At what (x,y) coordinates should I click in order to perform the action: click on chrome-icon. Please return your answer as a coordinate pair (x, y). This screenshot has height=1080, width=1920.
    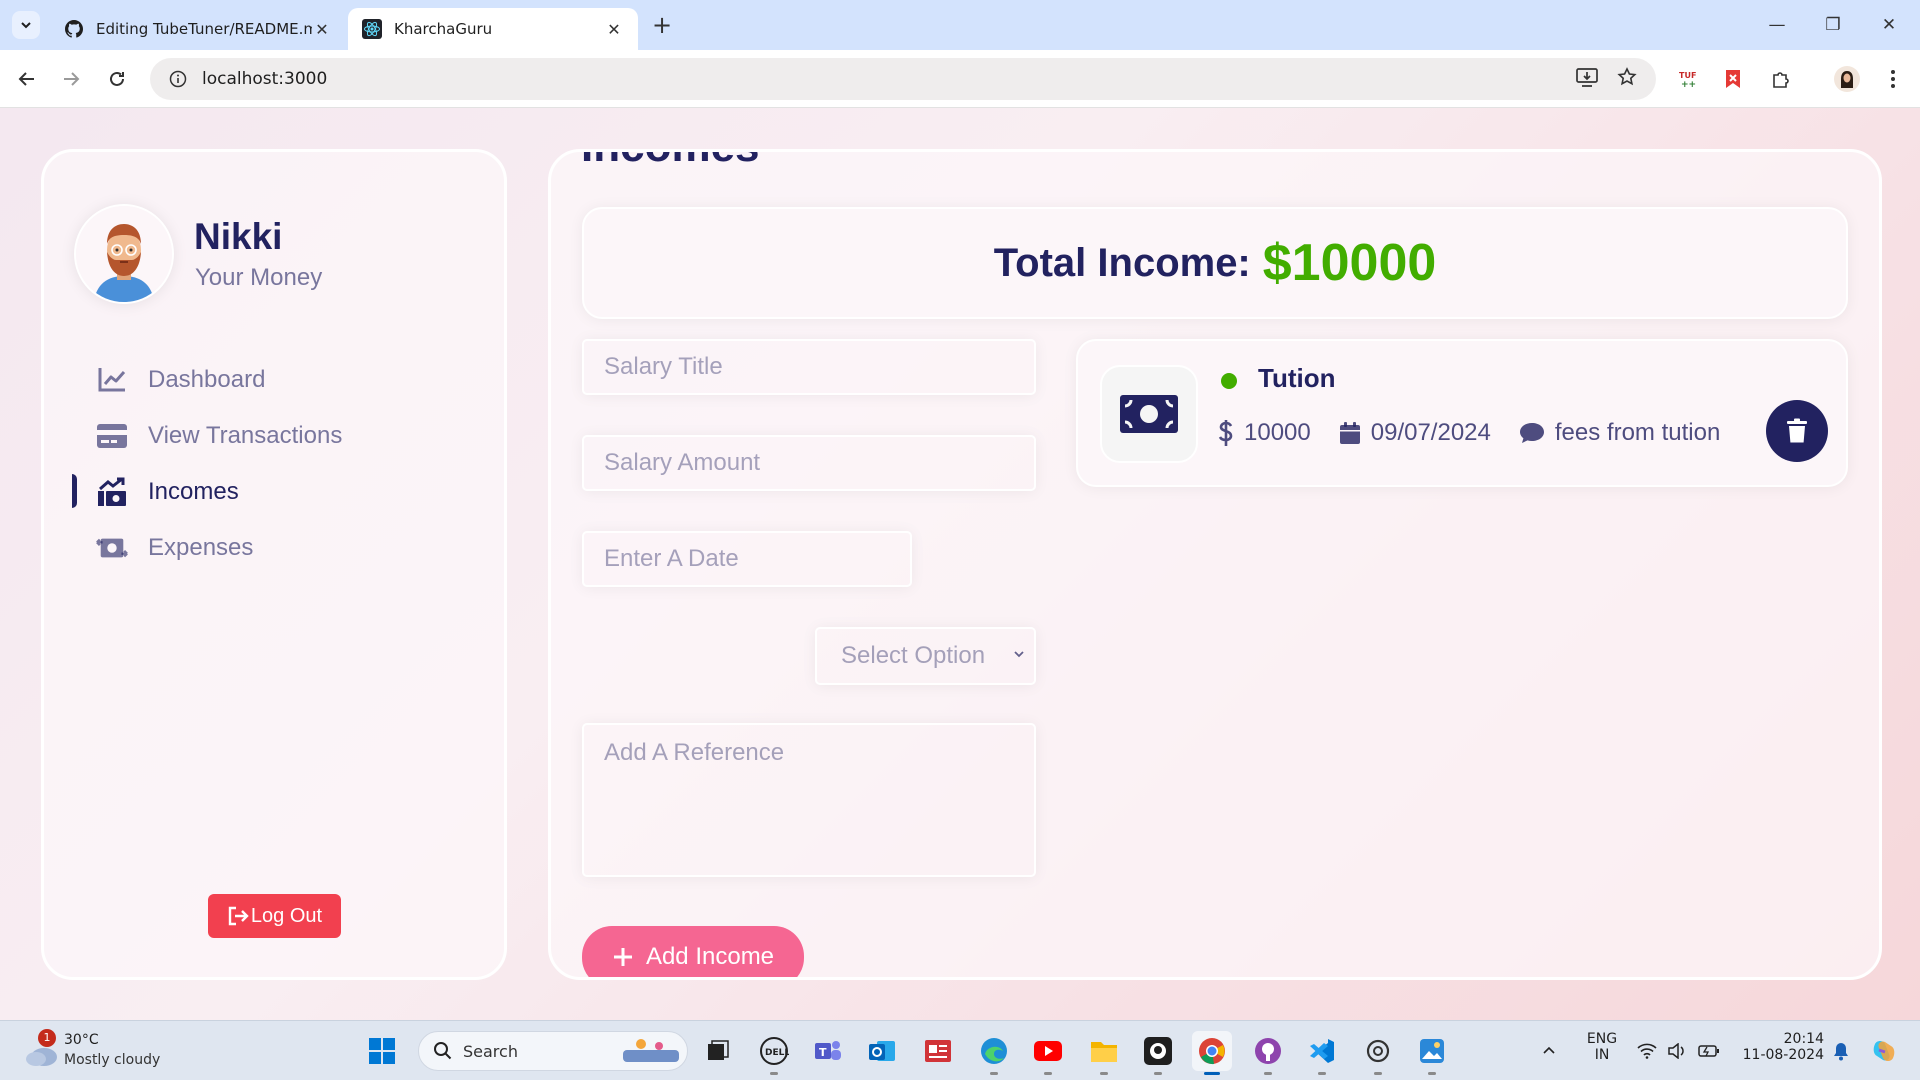
    Looking at the image, I should click on (1212, 1053).